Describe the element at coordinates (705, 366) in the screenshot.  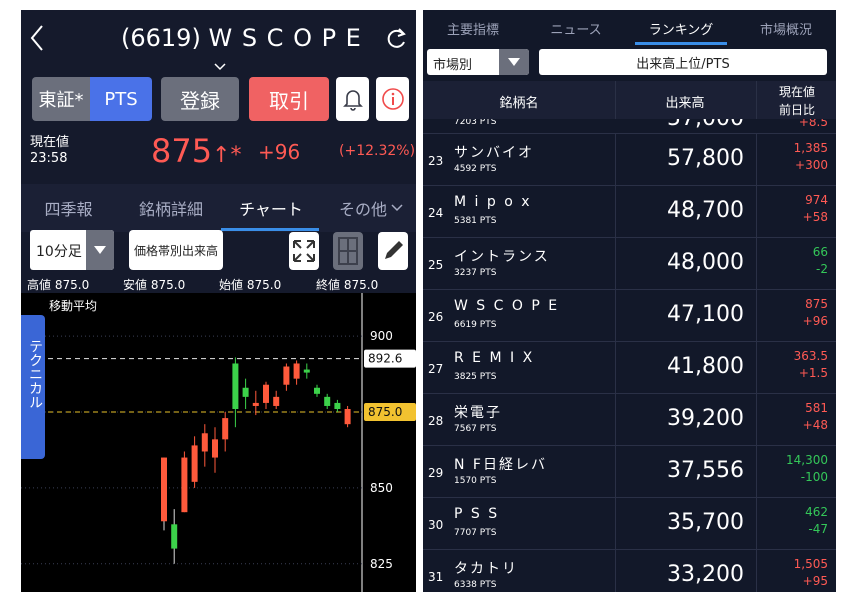
I see `volume-value: 41,800` at that location.